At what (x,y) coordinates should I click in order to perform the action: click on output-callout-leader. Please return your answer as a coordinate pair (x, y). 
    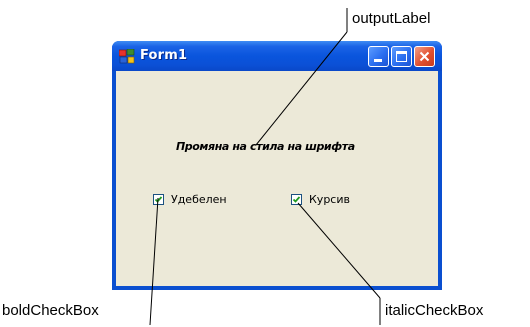
    Looking at the image, I should click on (301, 88).